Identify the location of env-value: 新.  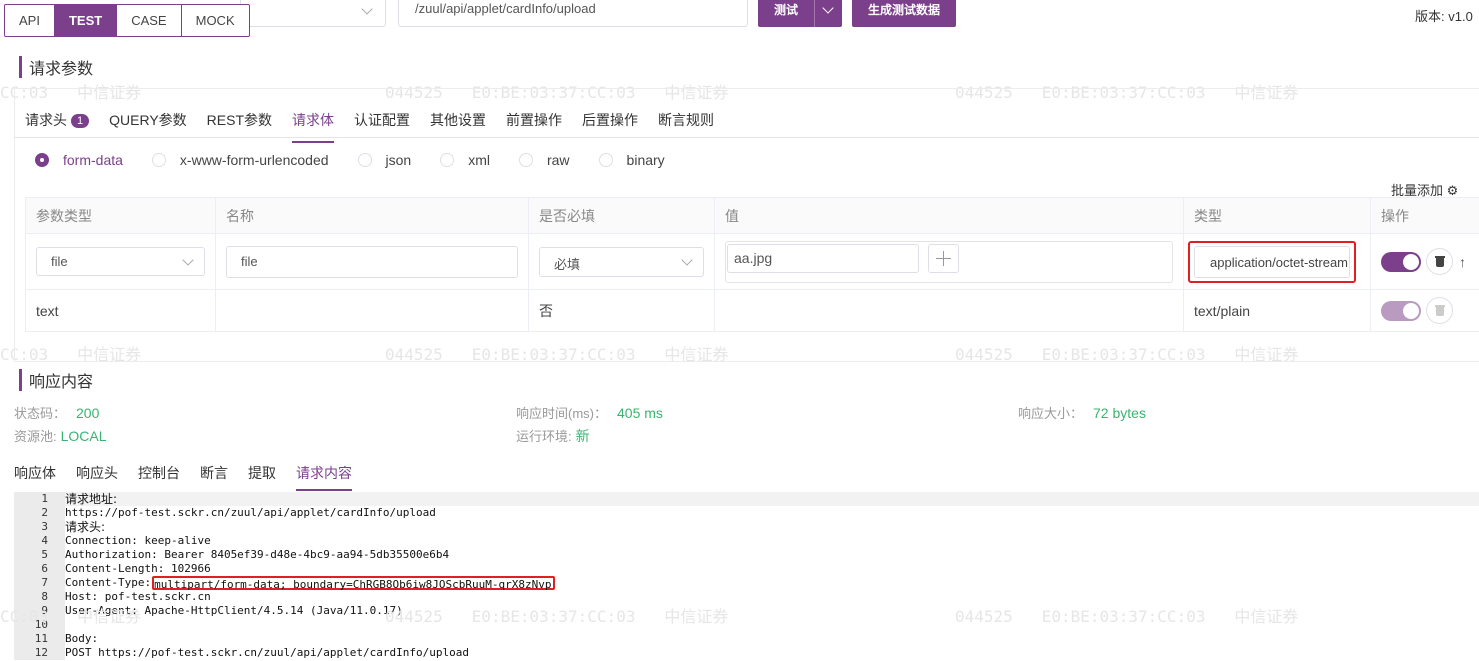
(582, 436).